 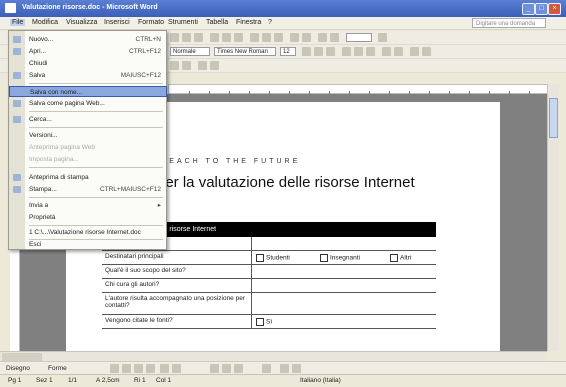 What do you see at coordinates (114, 368) in the screenshot?
I see `line-icon` at bounding box center [114, 368].